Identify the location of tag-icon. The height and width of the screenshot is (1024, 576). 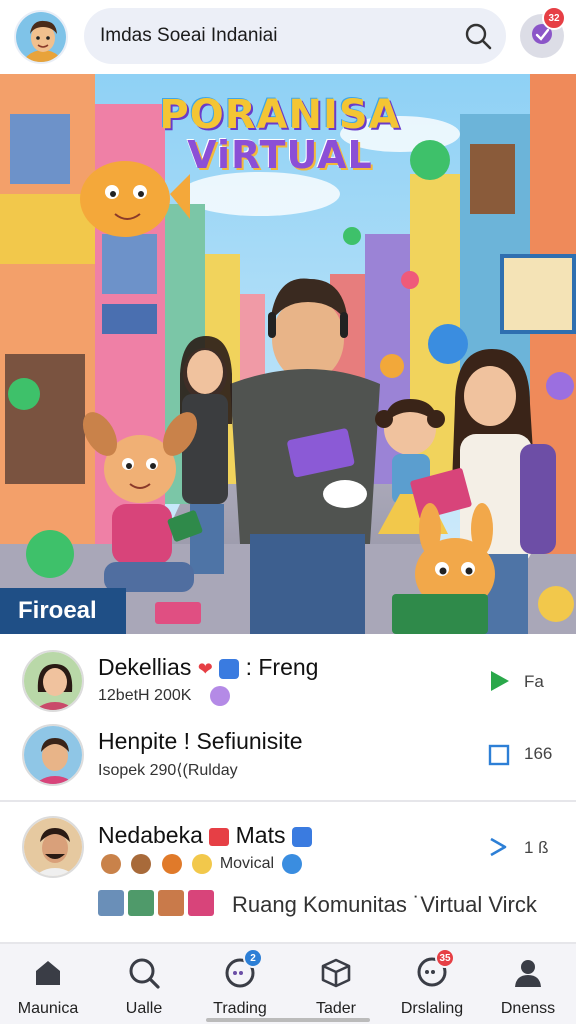
(291, 864).